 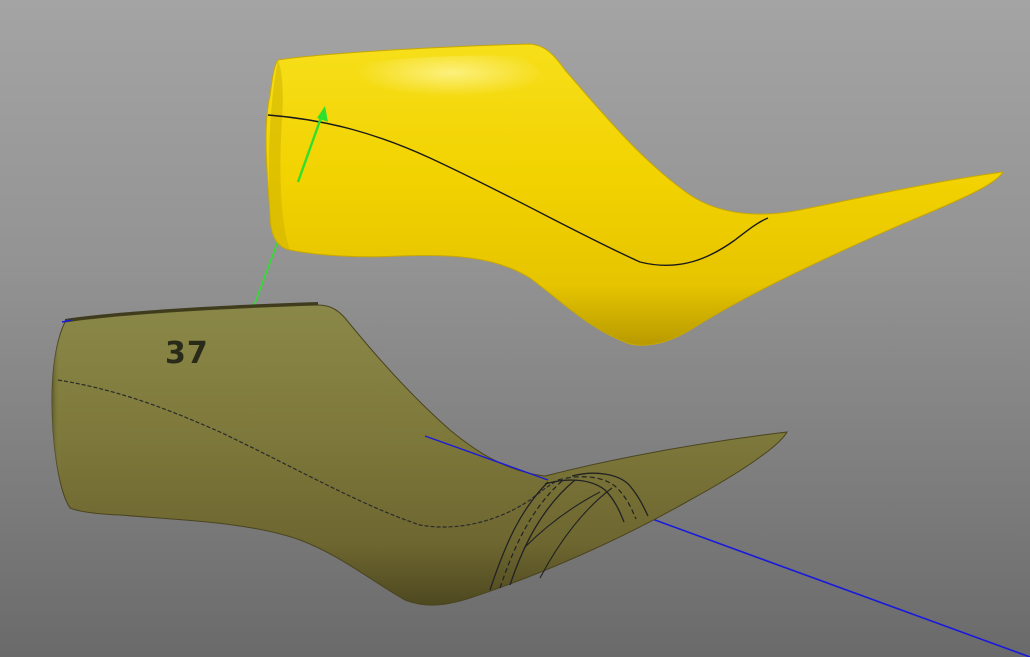 I want to click on wooden-last-size-mark: 37, so click(x=187, y=353).